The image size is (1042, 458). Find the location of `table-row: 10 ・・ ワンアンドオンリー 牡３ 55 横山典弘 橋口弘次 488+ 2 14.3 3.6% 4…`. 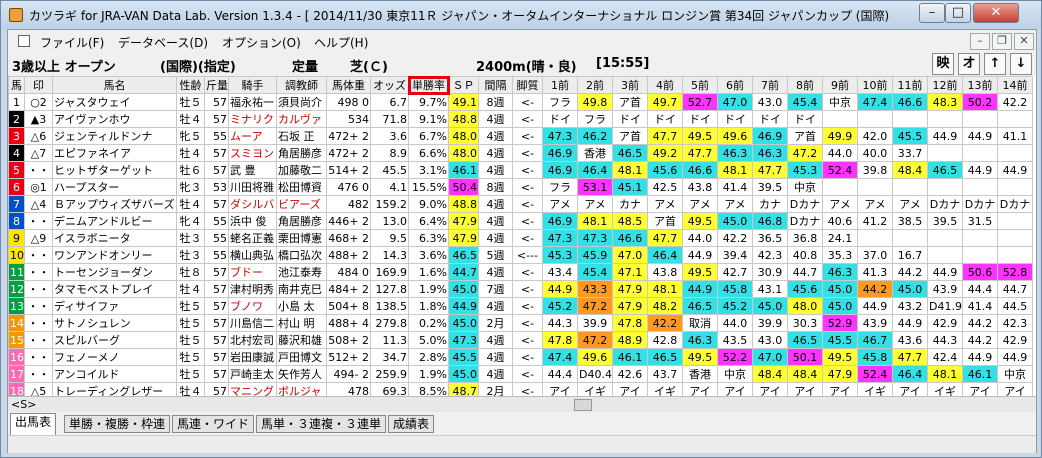

table-row: 10 ・・ ワンアンドオンリー 牡３ 55 横山典弘 橋口弘次 488+ 2 14.3 3.6% 4… is located at coordinates (520, 255).